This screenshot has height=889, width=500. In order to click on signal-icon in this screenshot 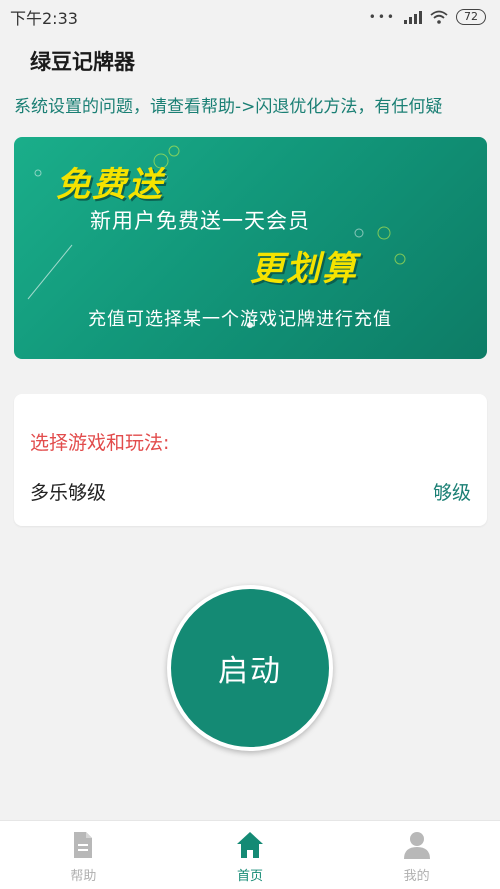, I will do `click(413, 17)`.